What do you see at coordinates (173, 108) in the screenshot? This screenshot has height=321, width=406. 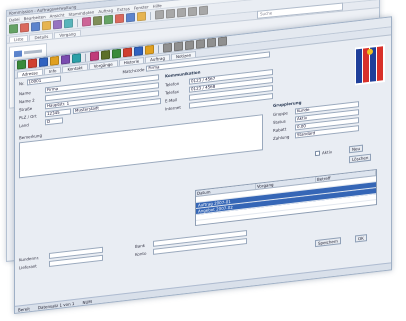 I see `web-label: Internet` at bounding box center [173, 108].